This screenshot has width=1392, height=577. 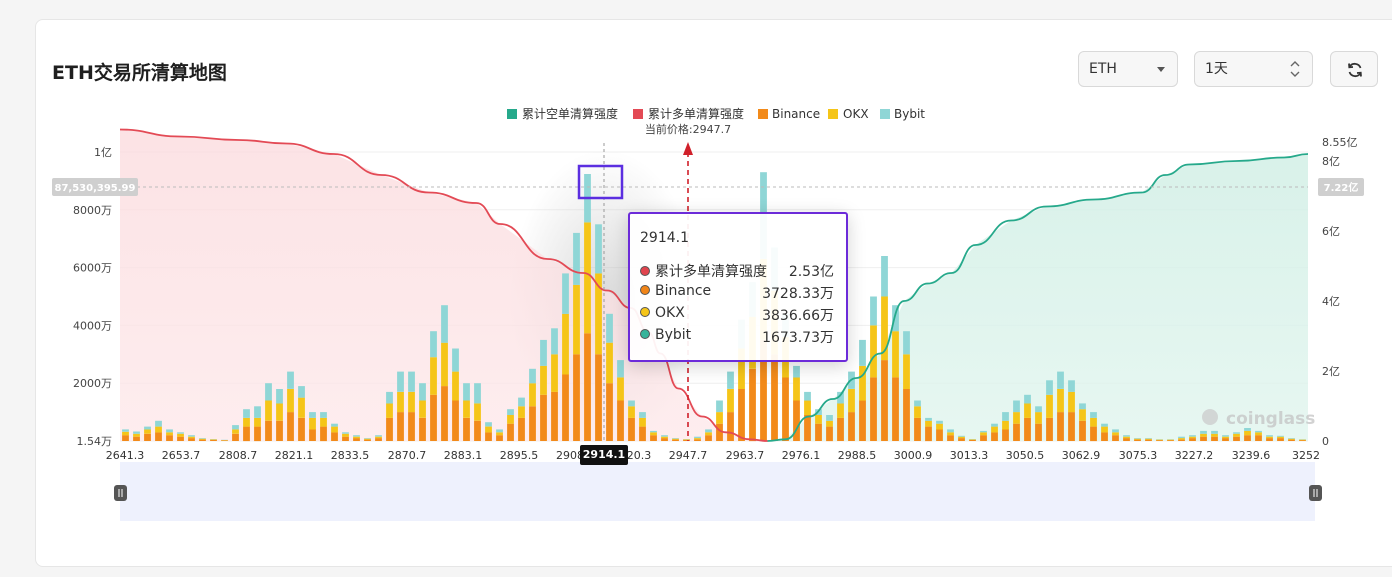 I want to click on y-left-tick-label: 1.54万, so click(x=95, y=441).